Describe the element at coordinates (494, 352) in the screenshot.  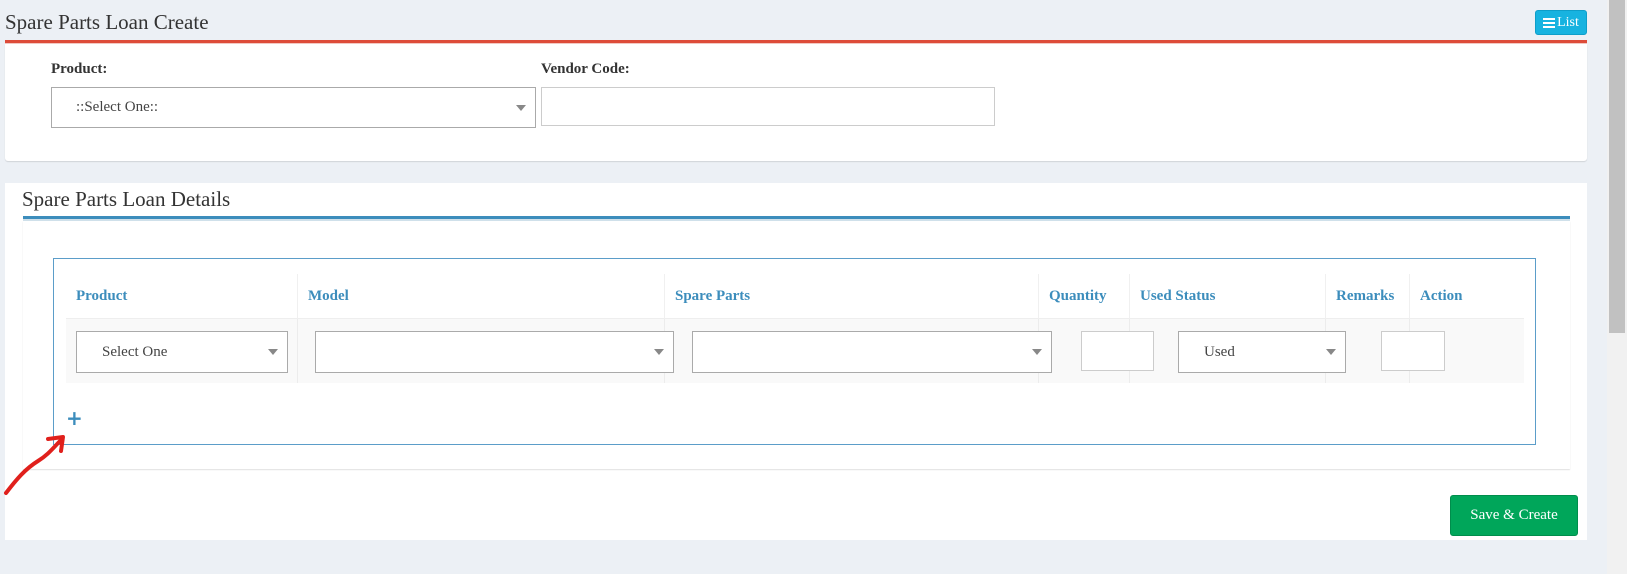
I see `row-model-select` at that location.